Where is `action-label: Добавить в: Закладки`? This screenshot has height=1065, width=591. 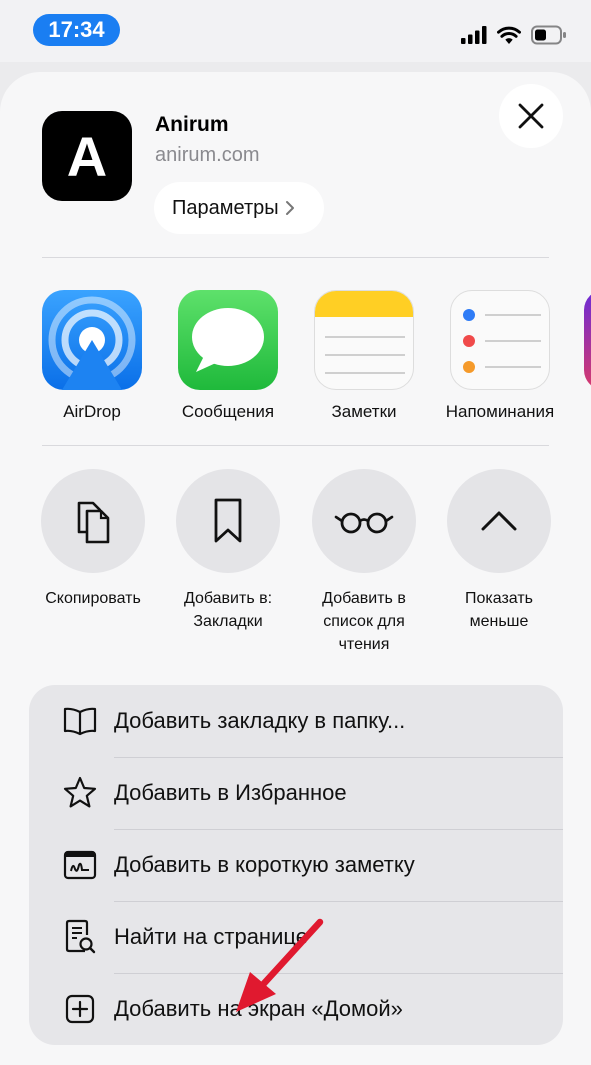 action-label: Добавить в: Закладки is located at coordinates (228, 610).